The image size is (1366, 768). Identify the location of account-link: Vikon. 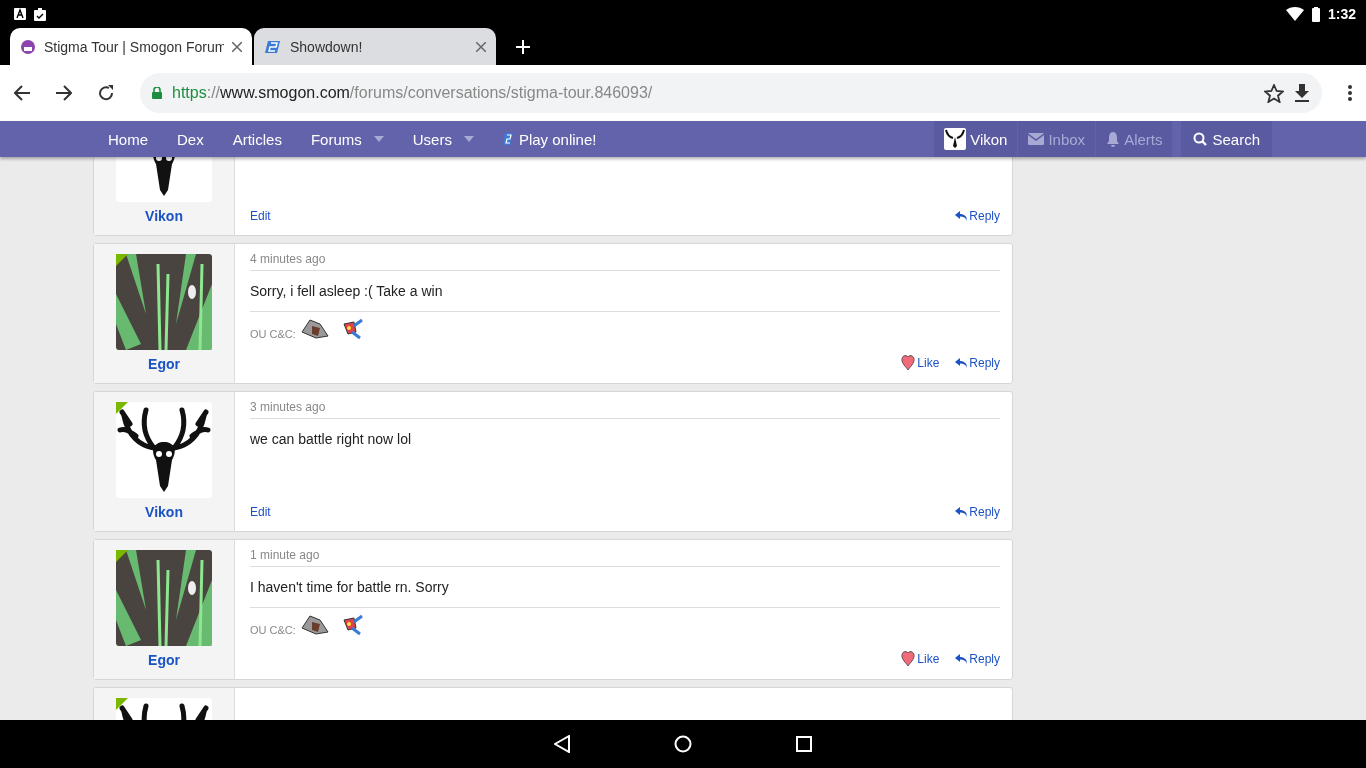
(976, 139).